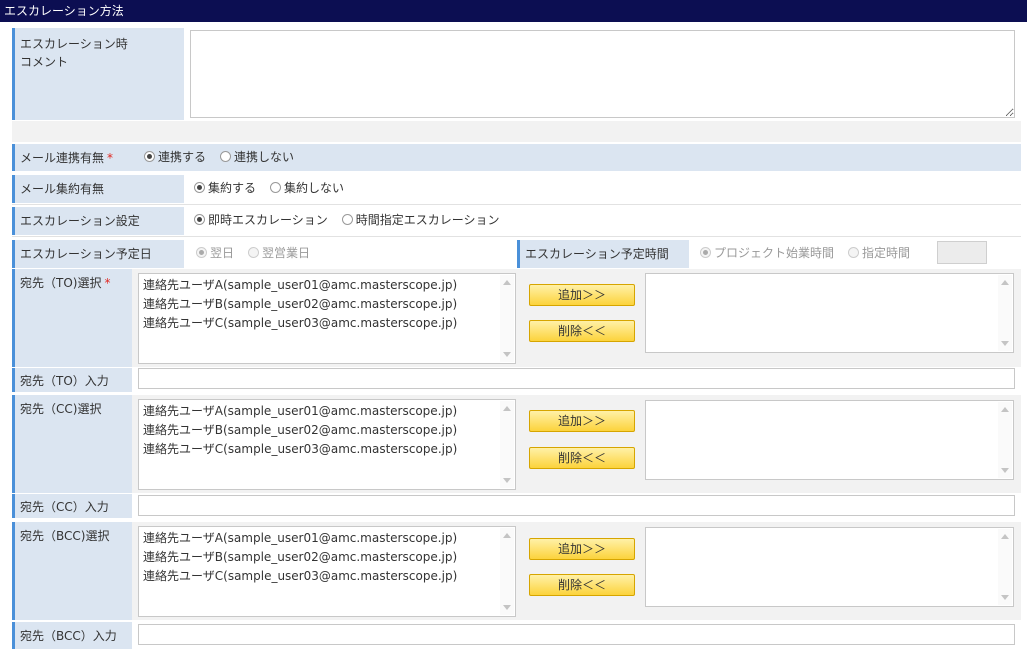  I want to click on escalation-date-nextbusinessday-radio: 翌営業日, so click(279, 252).